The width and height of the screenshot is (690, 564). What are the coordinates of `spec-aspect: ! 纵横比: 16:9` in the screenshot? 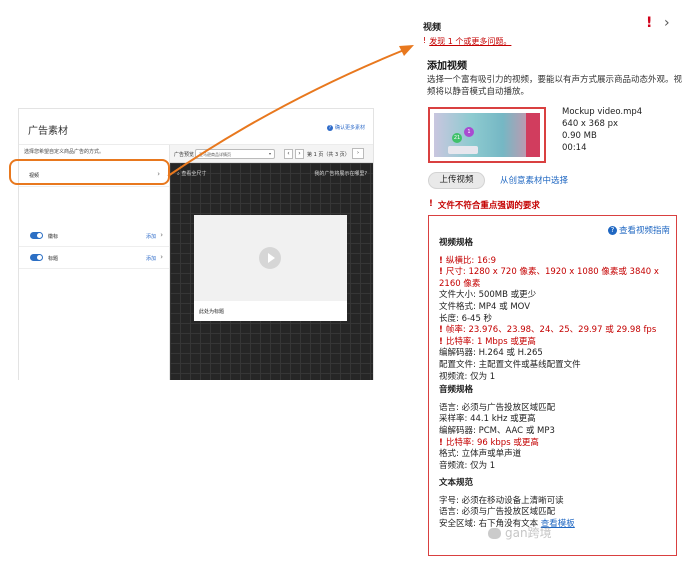 It's located at (557, 262).